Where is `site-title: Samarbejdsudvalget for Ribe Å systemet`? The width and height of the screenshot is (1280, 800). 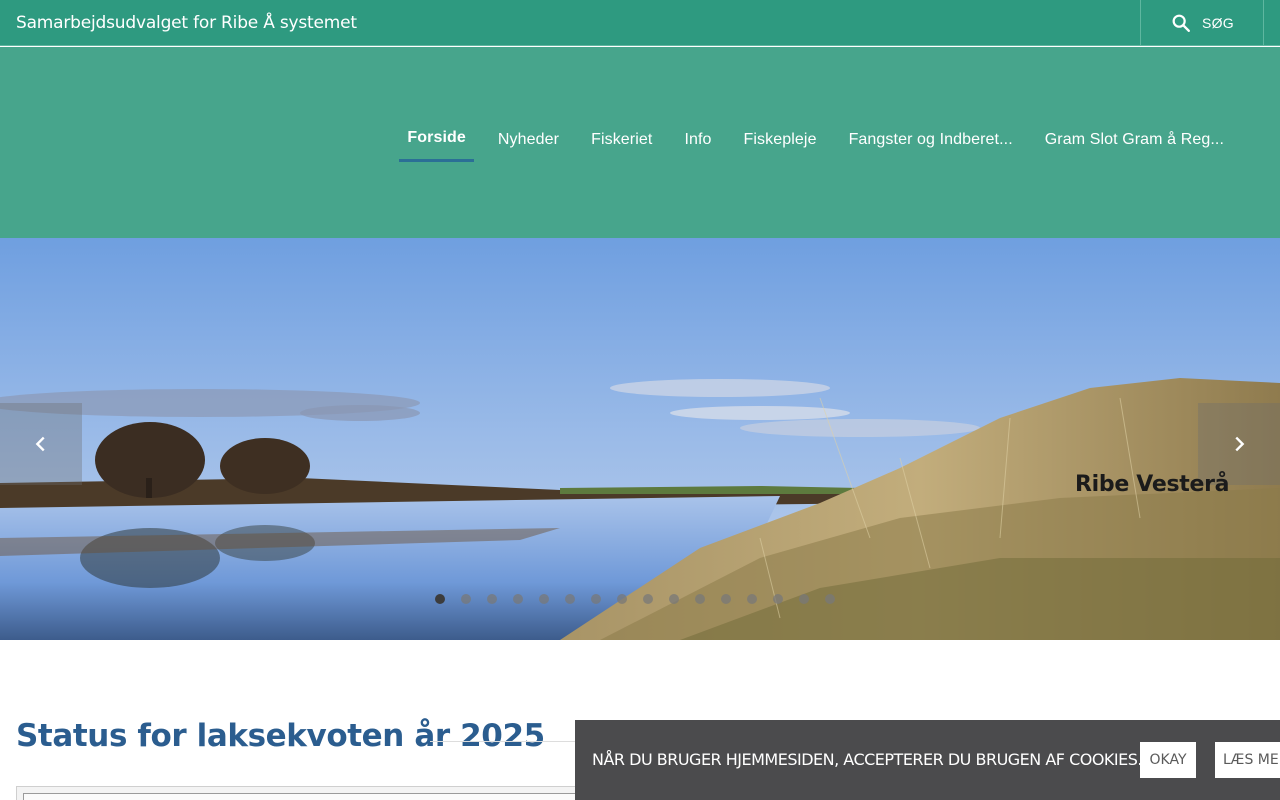
site-title: Samarbejdsudvalget for Ribe Å systemet is located at coordinates (186, 23).